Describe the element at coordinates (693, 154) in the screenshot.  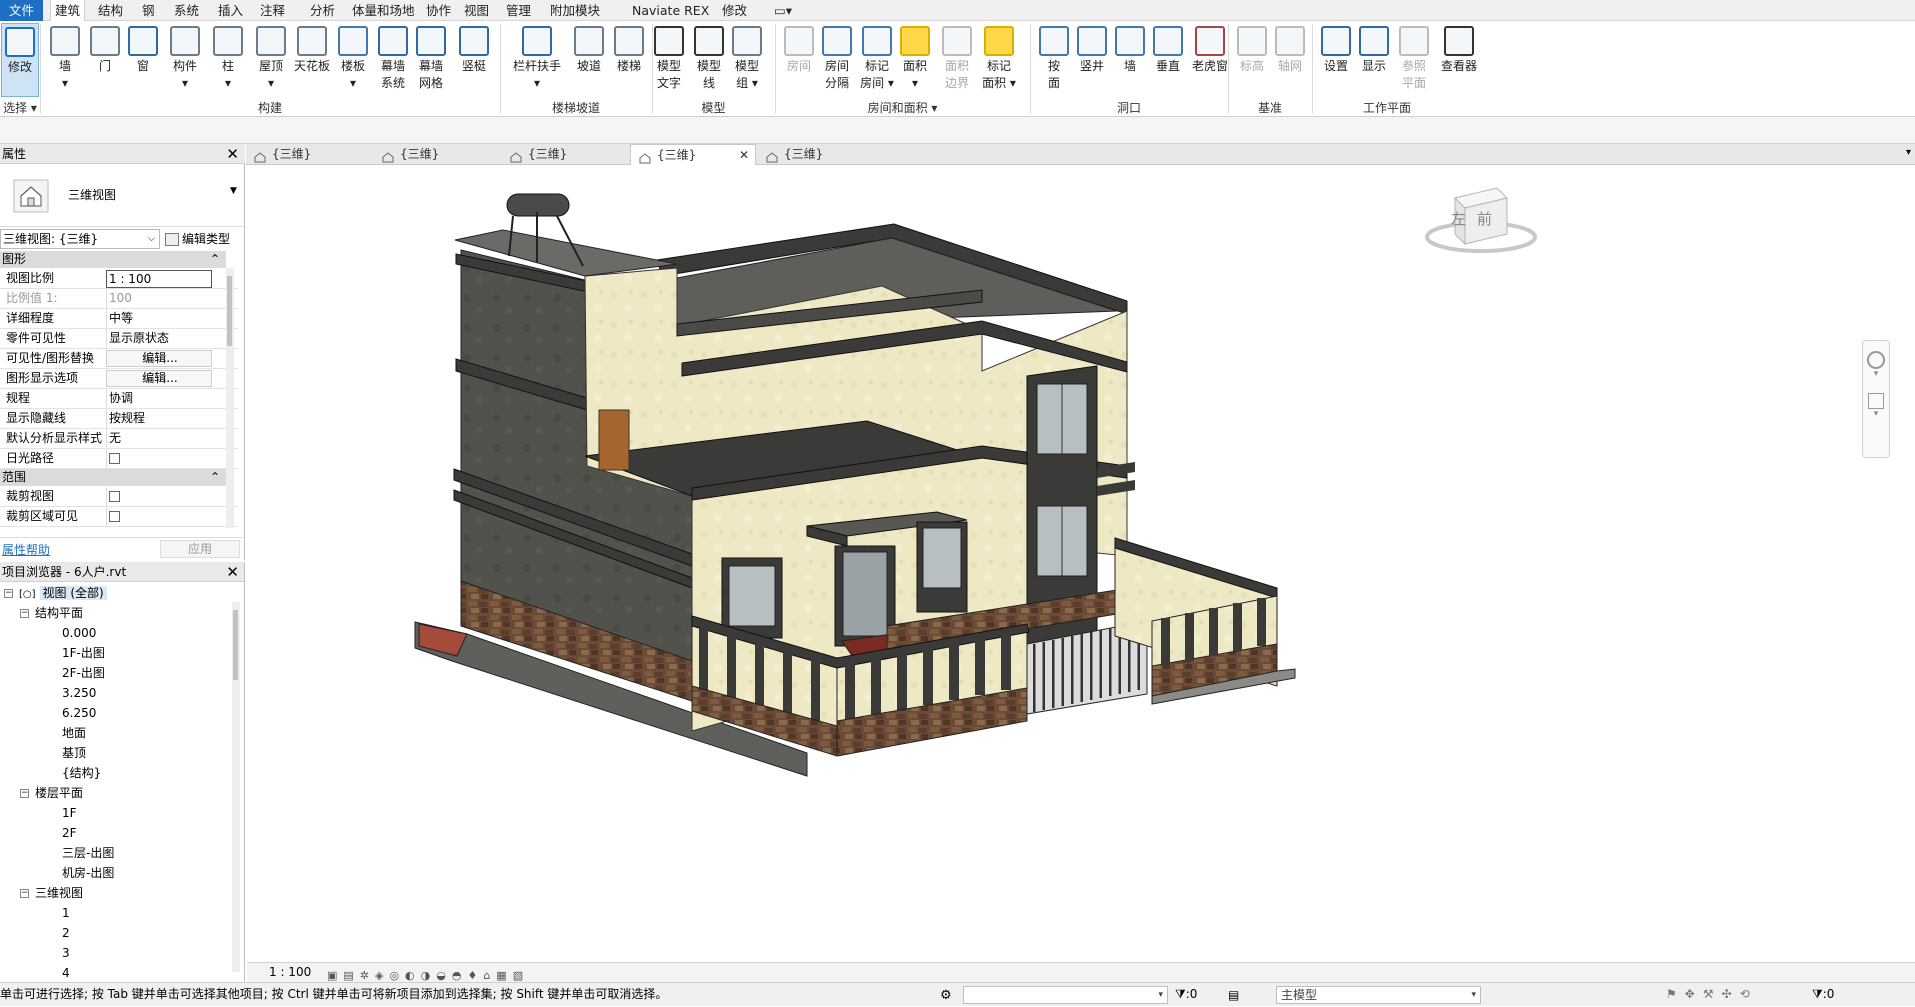
I see `tab-3d-view: {三维} ✕` at that location.